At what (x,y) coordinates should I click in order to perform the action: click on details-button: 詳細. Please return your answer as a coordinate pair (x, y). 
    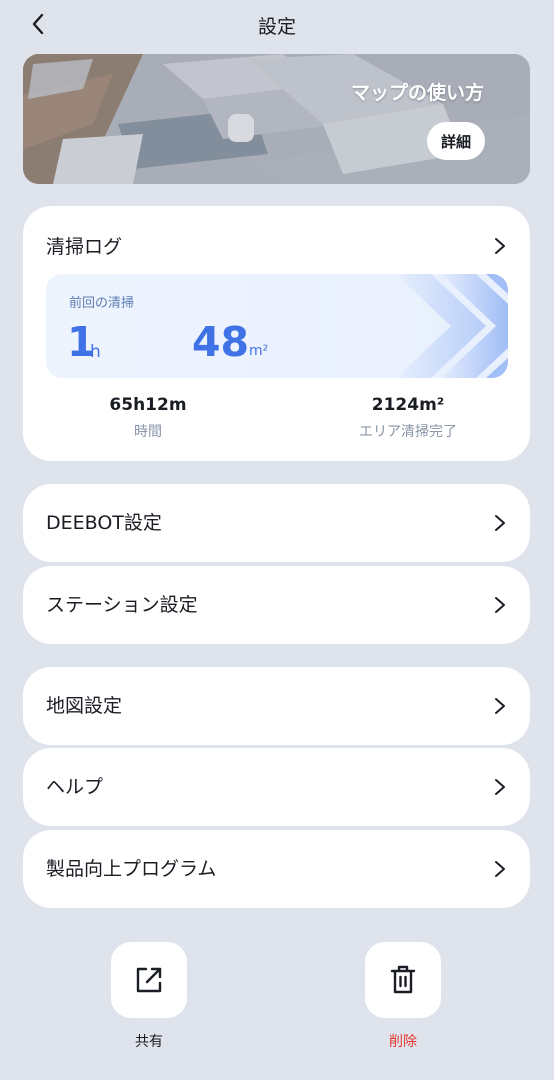
    Looking at the image, I should click on (456, 141).